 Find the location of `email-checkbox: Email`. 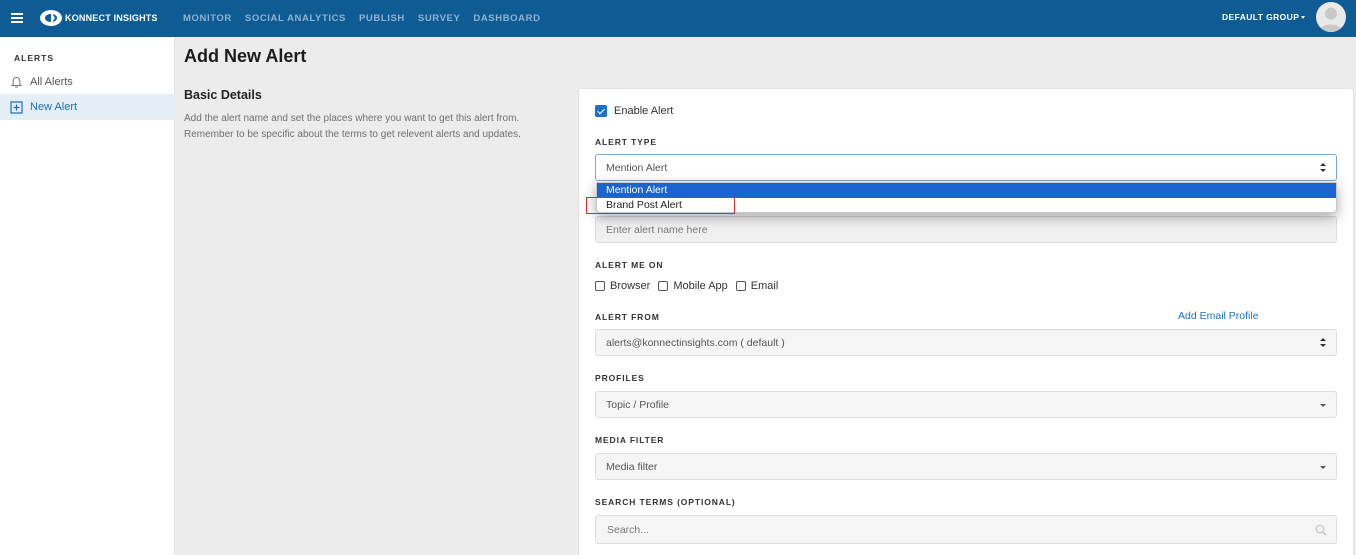

email-checkbox: Email is located at coordinates (757, 286).